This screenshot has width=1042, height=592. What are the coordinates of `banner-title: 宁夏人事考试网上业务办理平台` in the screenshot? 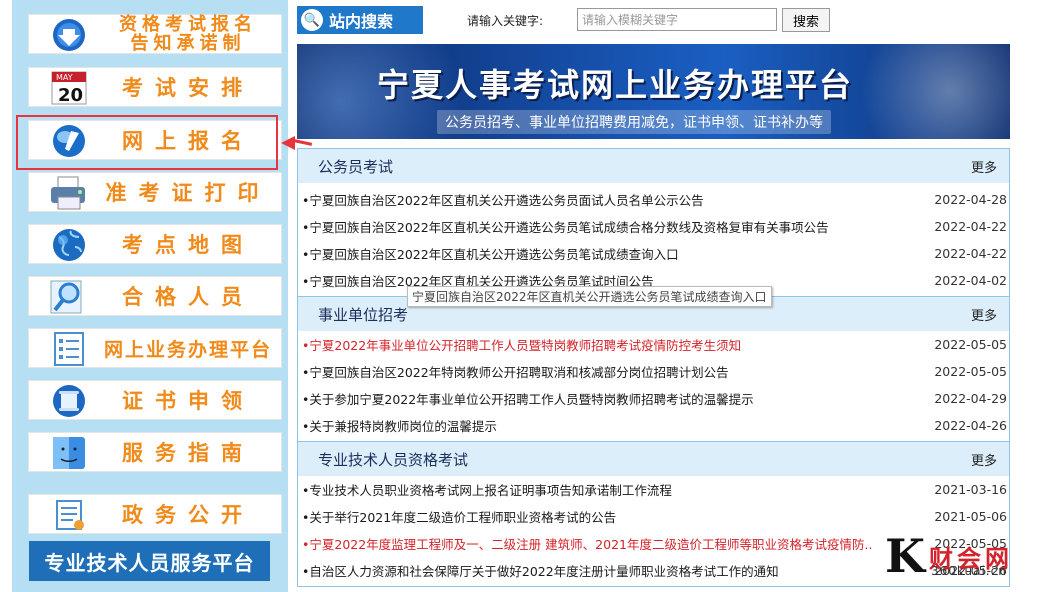 It's located at (615, 85).